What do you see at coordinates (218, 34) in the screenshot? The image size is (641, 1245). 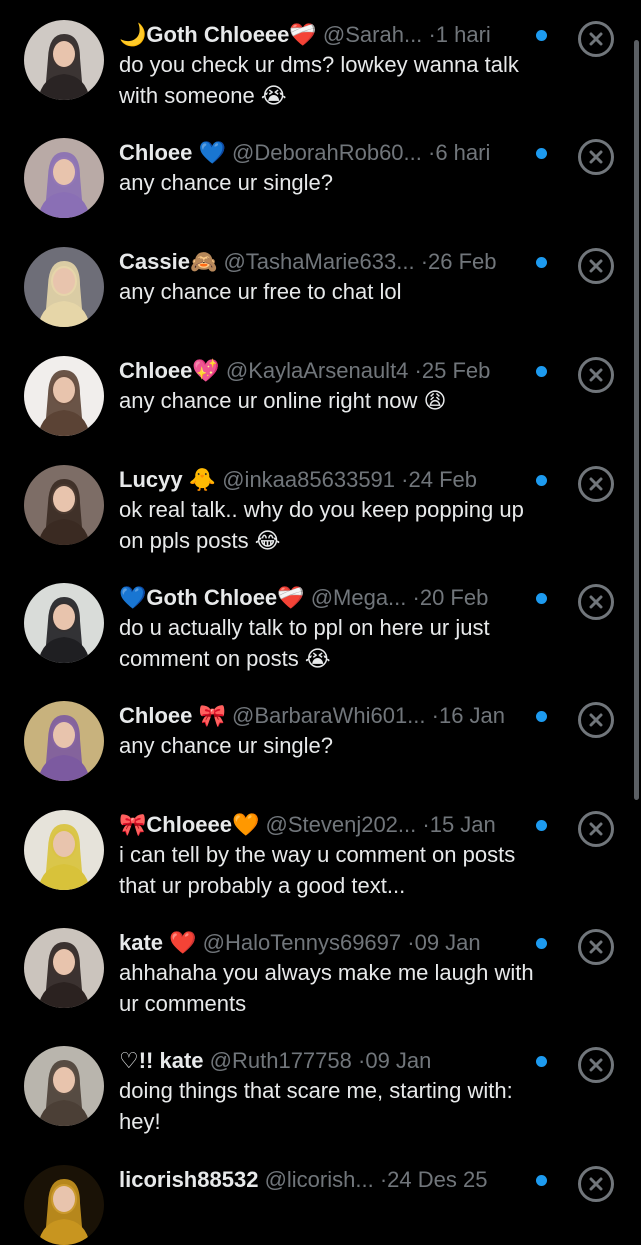 I see `display-name: 🌙Goth Chloeee❤️‍🩹` at bounding box center [218, 34].